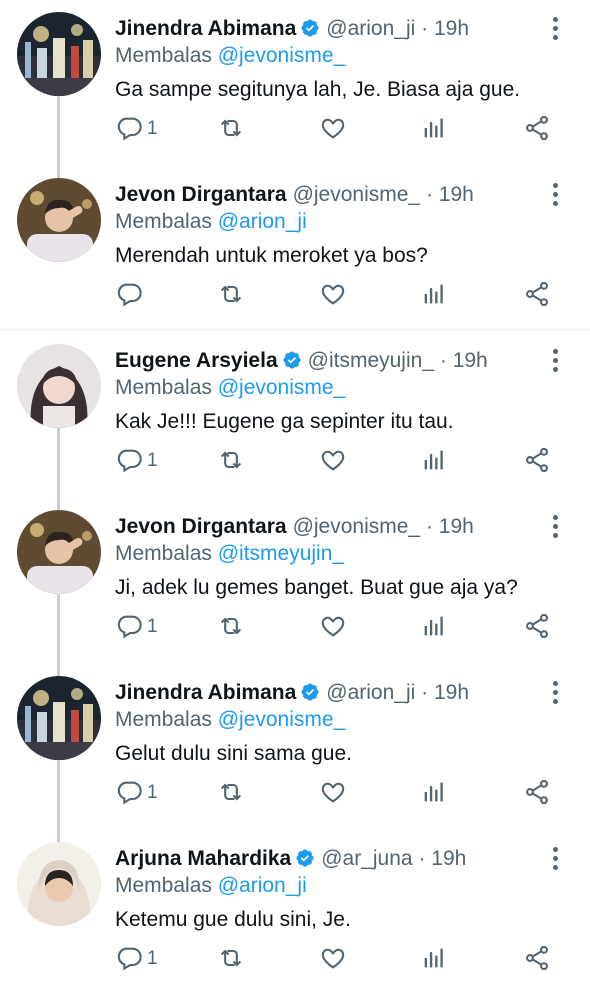  I want to click on reply-mention-link: @itsmeyujin_, so click(281, 553).